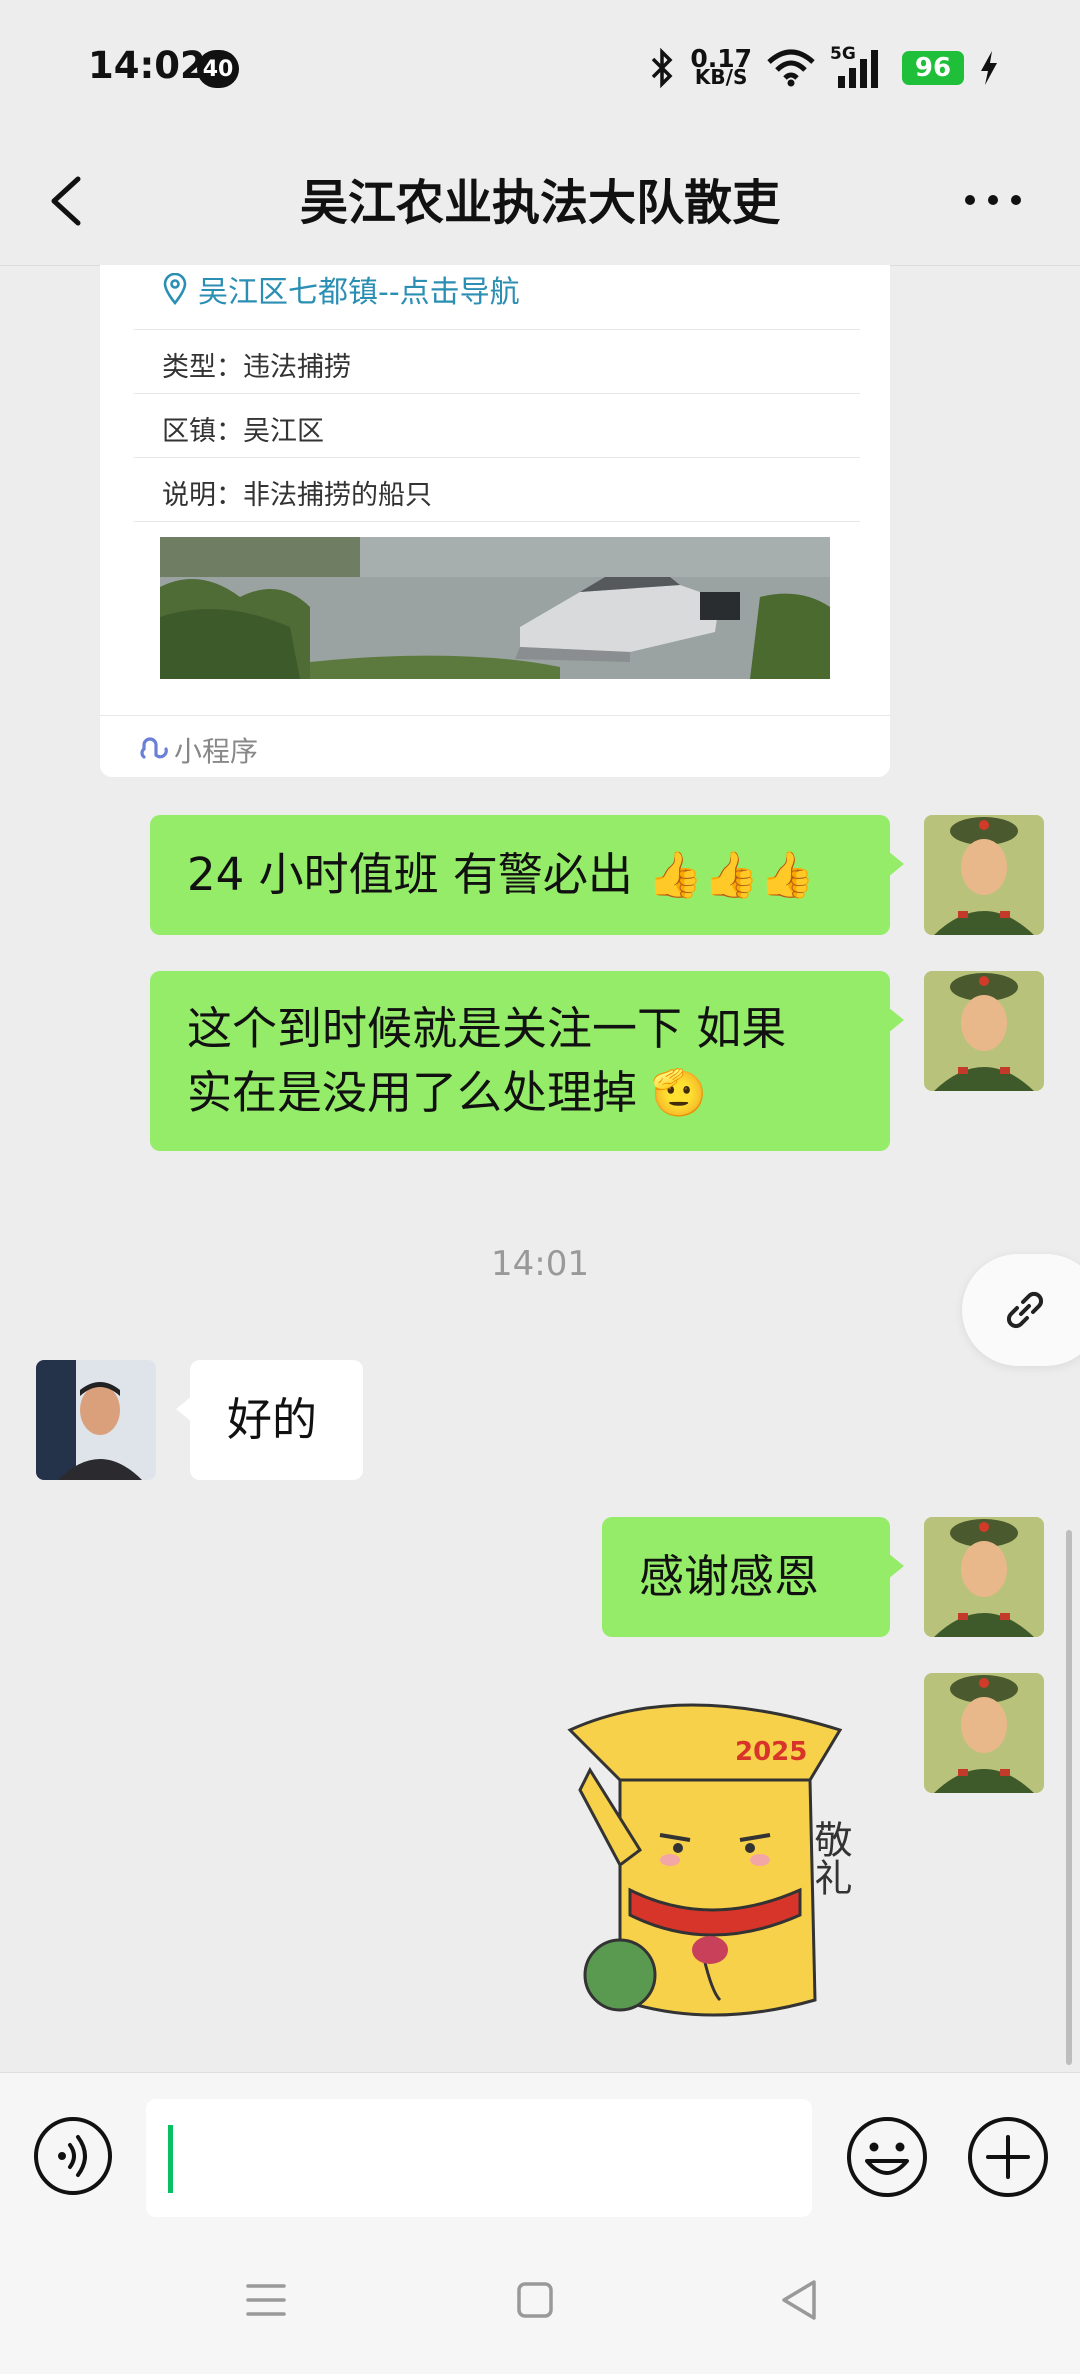 The width and height of the screenshot is (1080, 2374). I want to click on sticker-caption: 敬礼, so click(830, 1858).